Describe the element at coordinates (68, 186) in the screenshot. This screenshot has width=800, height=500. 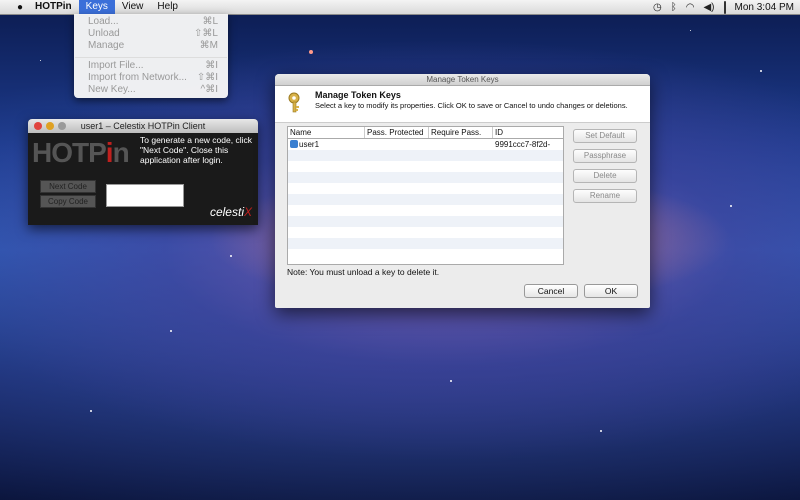
I see `next-code-button: Next Code` at that location.